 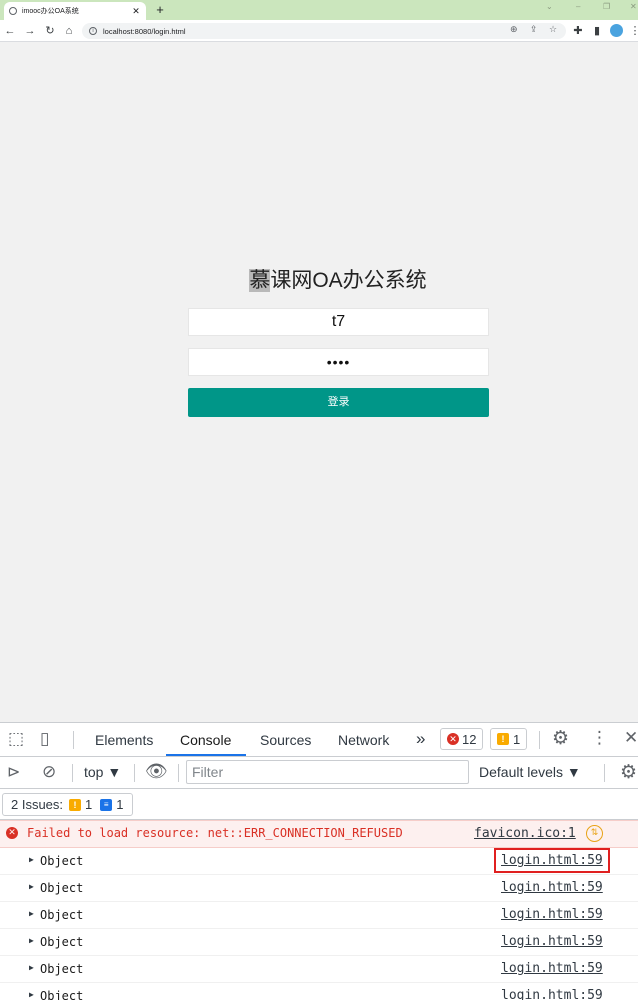 What do you see at coordinates (13, 11) in the screenshot?
I see `globe-icon` at bounding box center [13, 11].